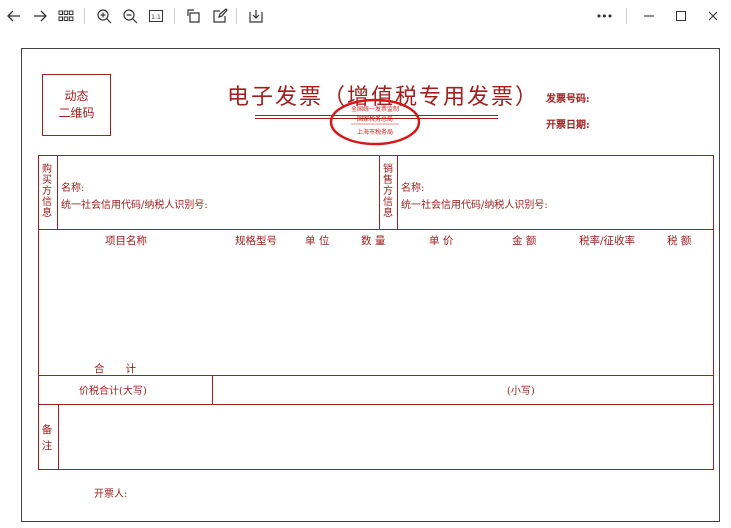 Image resolution: width=731 pixels, height=528 pixels. I want to click on seller-tax-id-label: 统一社会信用代码/纳税人识别号:, so click(474, 205).